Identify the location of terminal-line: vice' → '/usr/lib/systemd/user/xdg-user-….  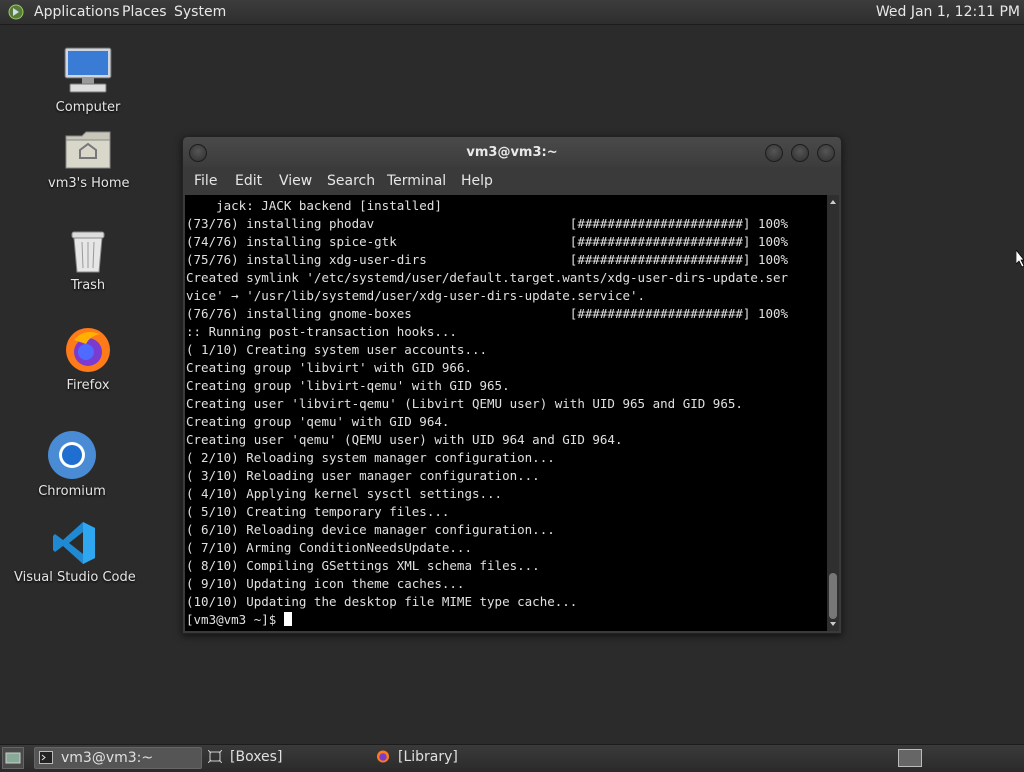
(416, 295).